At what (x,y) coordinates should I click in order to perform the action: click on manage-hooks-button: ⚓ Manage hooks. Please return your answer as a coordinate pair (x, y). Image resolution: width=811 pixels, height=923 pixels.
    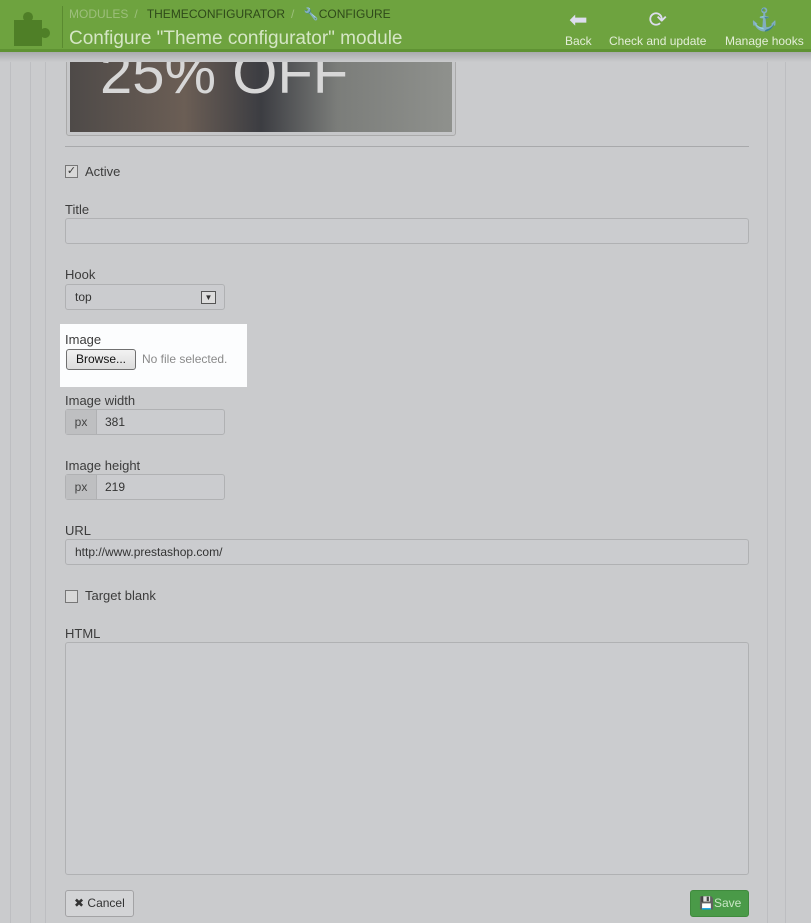
    Looking at the image, I should click on (764, 27).